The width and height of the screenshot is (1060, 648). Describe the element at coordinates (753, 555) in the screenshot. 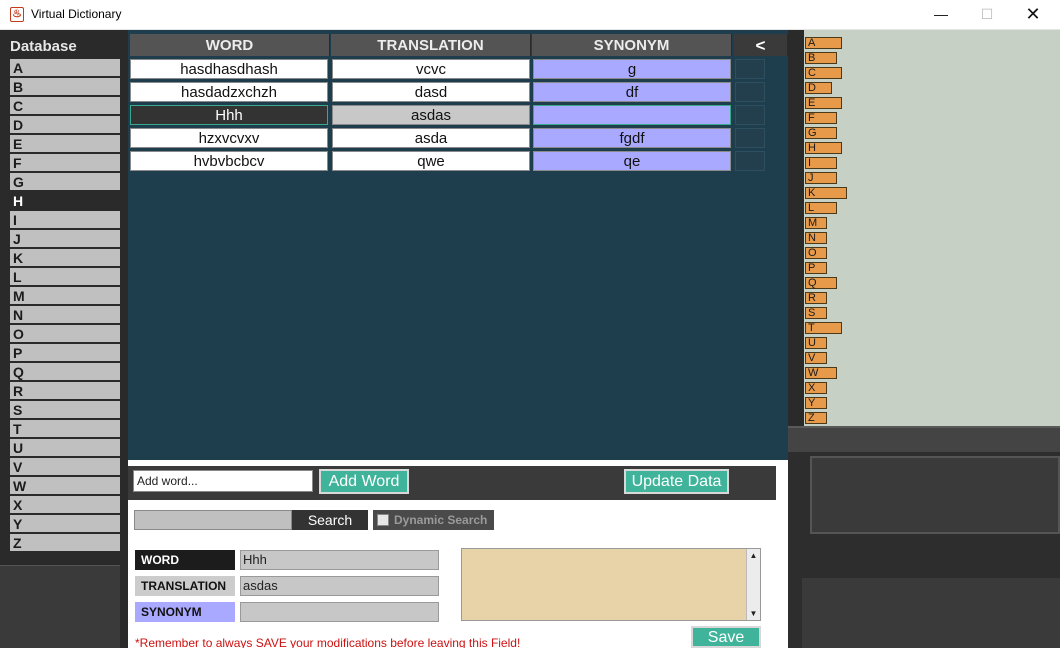

I see `scroll-up-icon: ▲` at that location.